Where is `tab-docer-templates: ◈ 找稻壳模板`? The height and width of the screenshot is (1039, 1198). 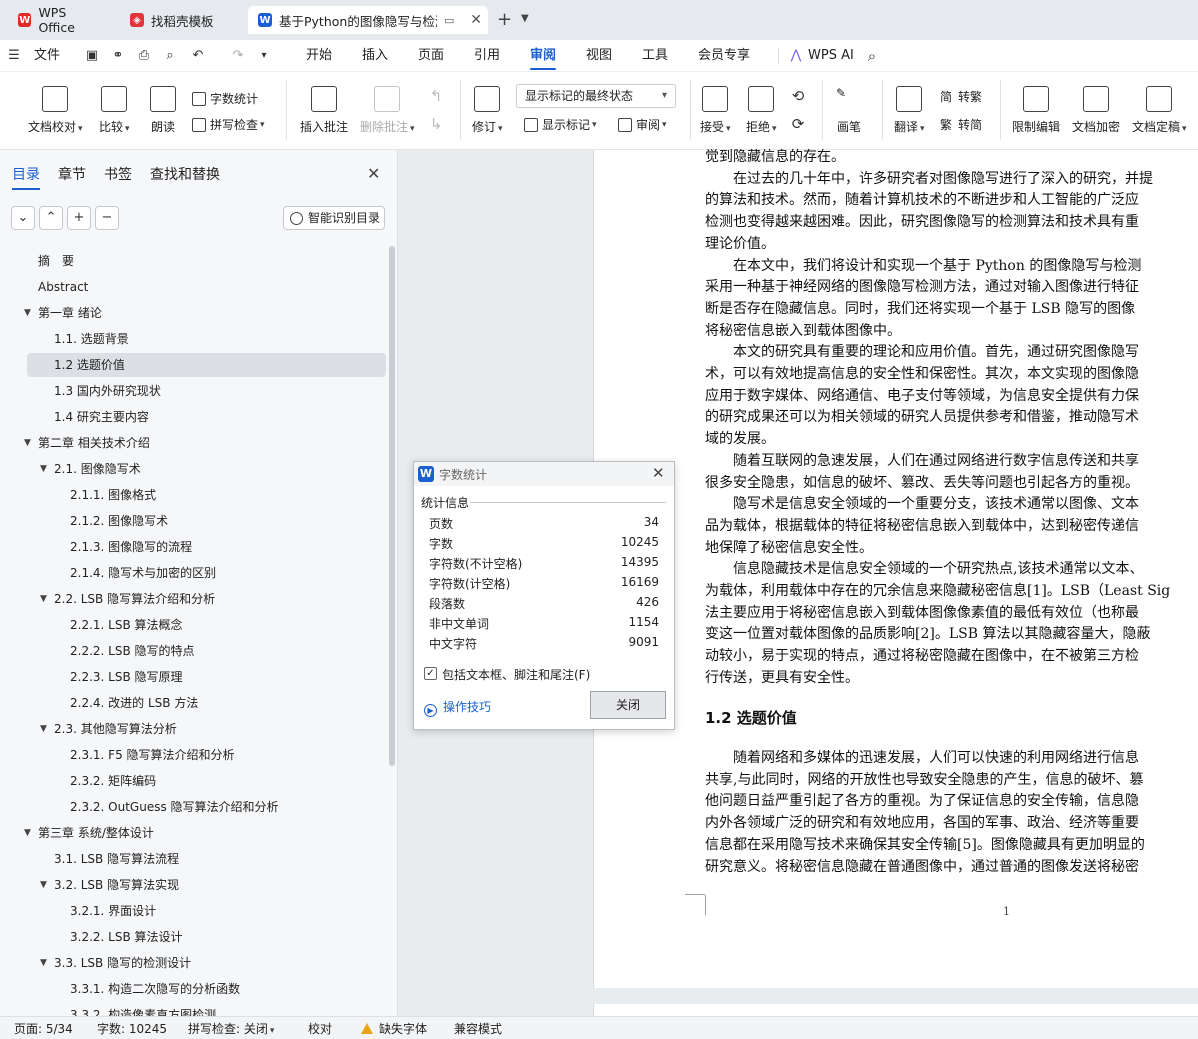
tab-docer-templates: ◈ 找稻壳模板 is located at coordinates (181, 20).